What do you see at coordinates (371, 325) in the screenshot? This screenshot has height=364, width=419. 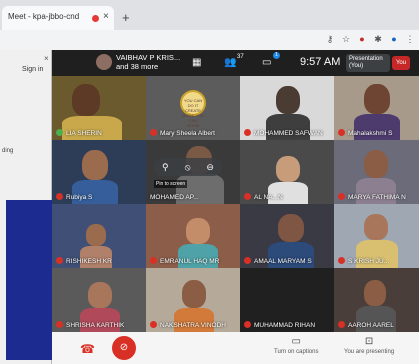 I see `participant-name: AAROH AAREL` at bounding box center [371, 325].